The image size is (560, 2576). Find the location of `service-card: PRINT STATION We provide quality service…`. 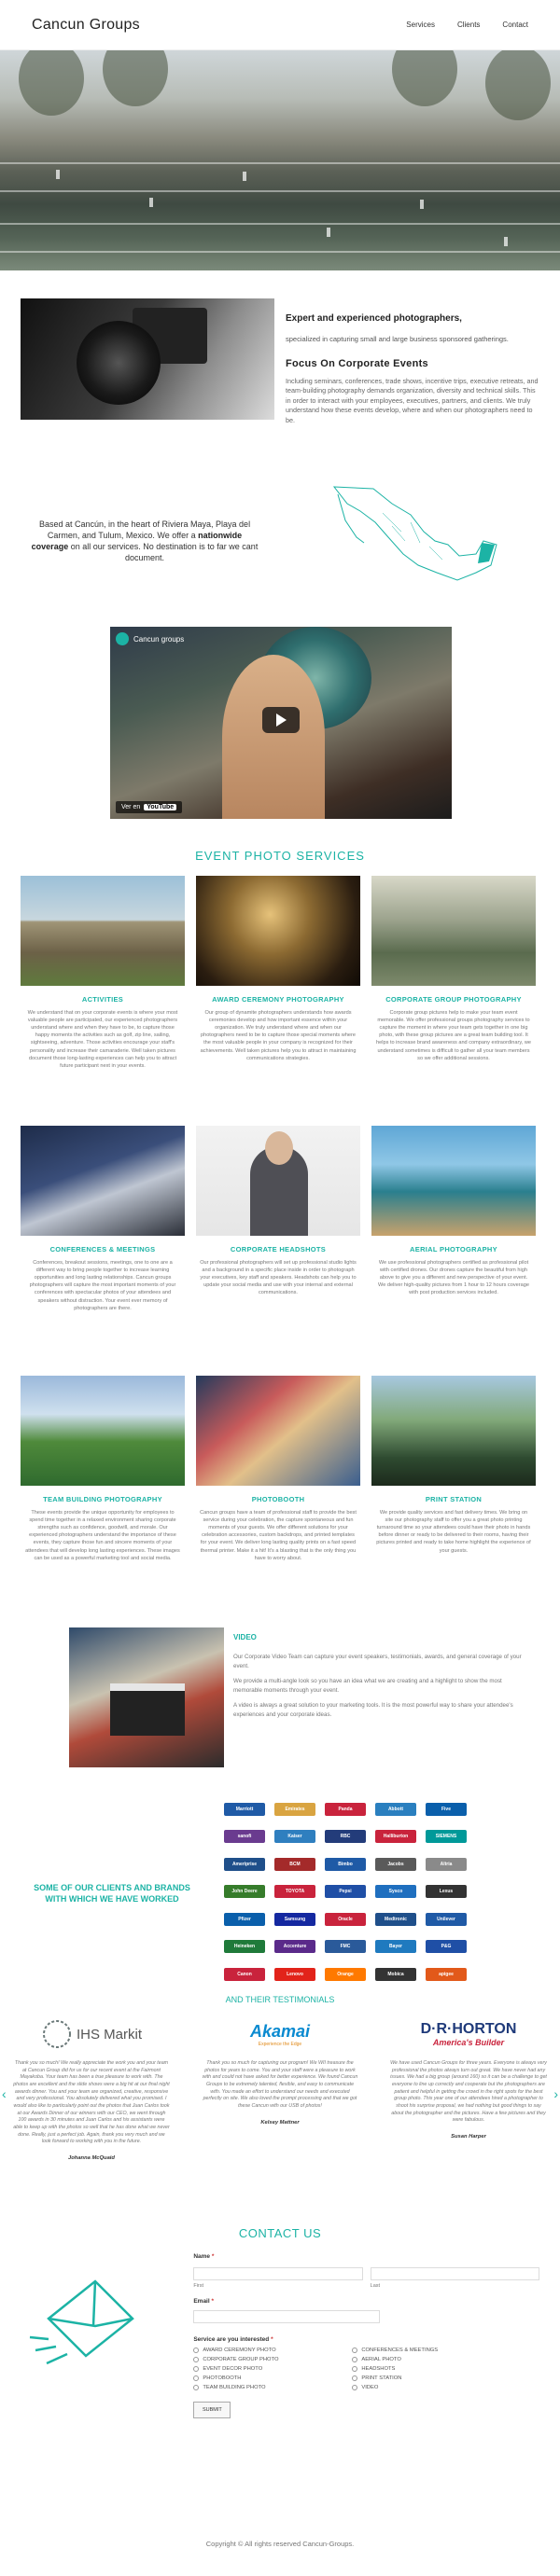

service-card: PRINT STATION We provide quality service… is located at coordinates (453, 1501).